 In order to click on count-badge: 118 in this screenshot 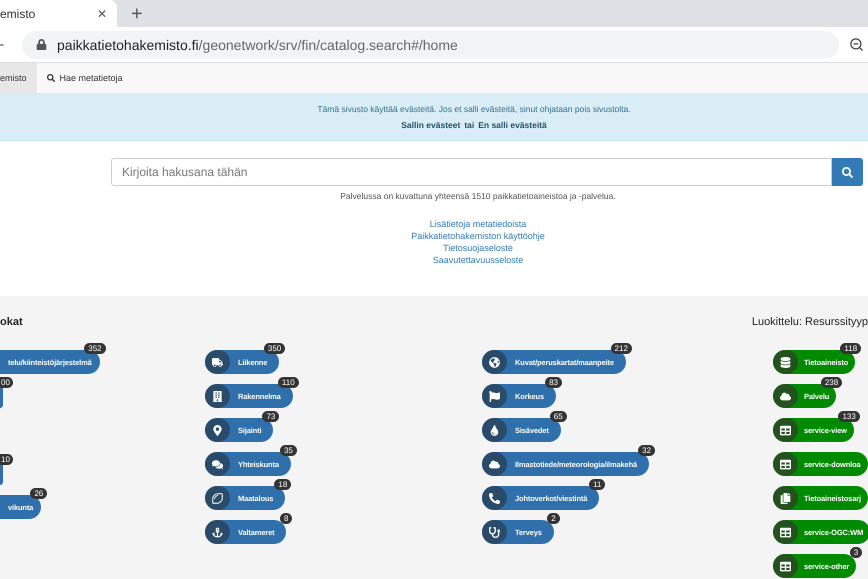, I will do `click(851, 348)`.